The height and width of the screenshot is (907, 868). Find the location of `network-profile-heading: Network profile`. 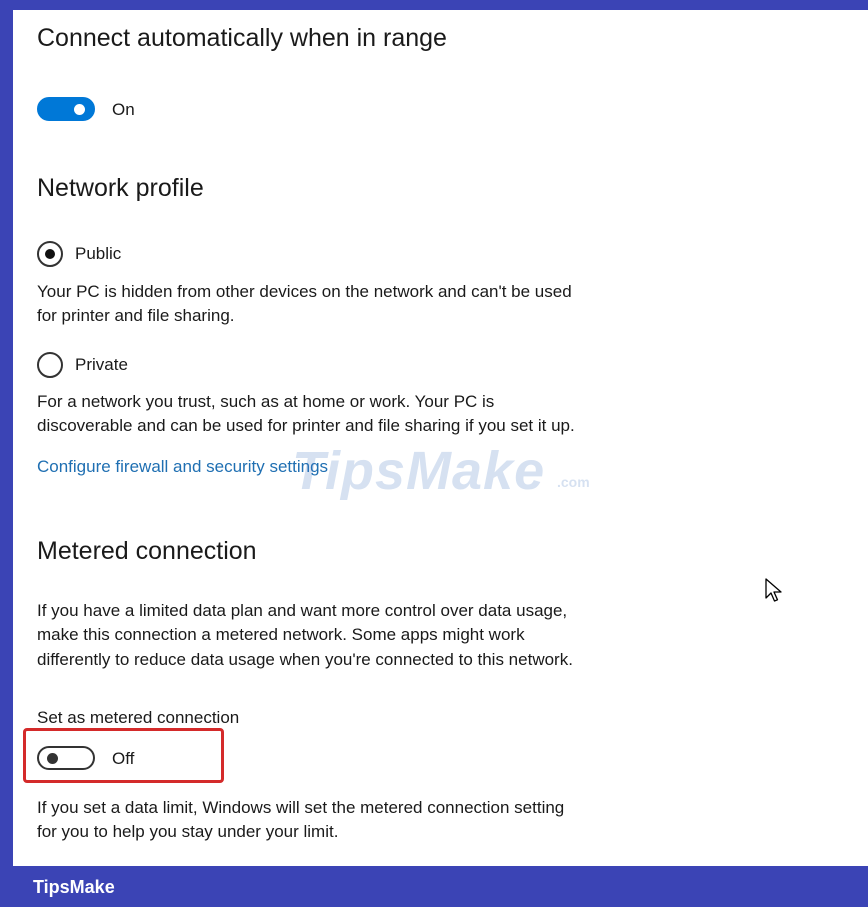

network-profile-heading: Network profile is located at coordinates (120, 188).